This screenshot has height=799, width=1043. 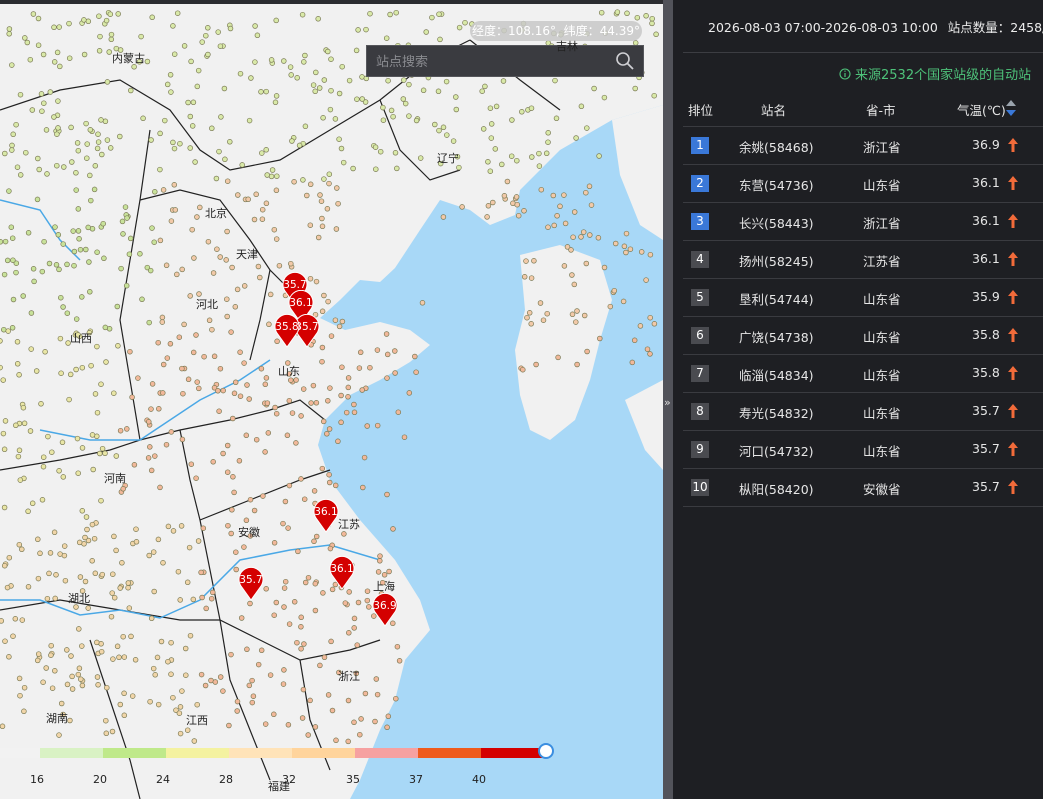 I want to click on station-search, so click(x=505, y=61).